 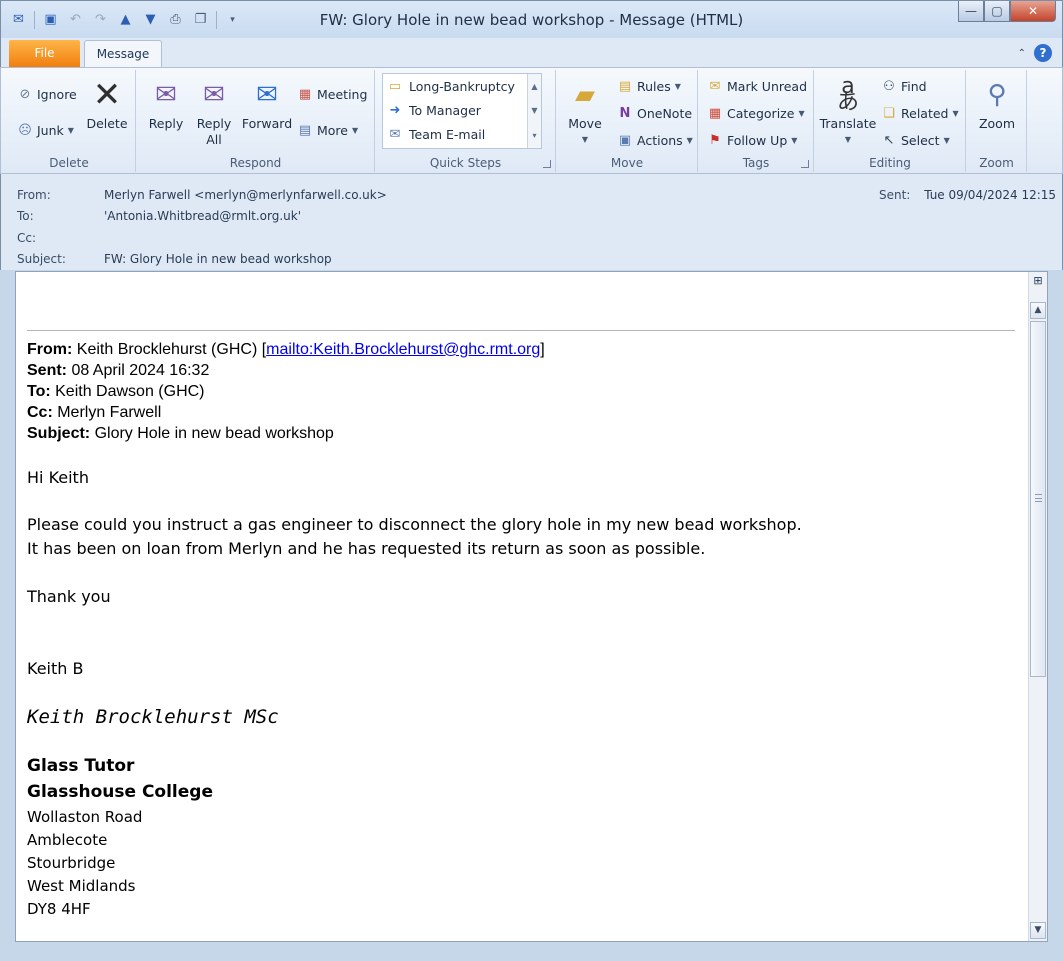 I want to click on rules-button: ▤ Rules ▼, so click(x=649, y=86).